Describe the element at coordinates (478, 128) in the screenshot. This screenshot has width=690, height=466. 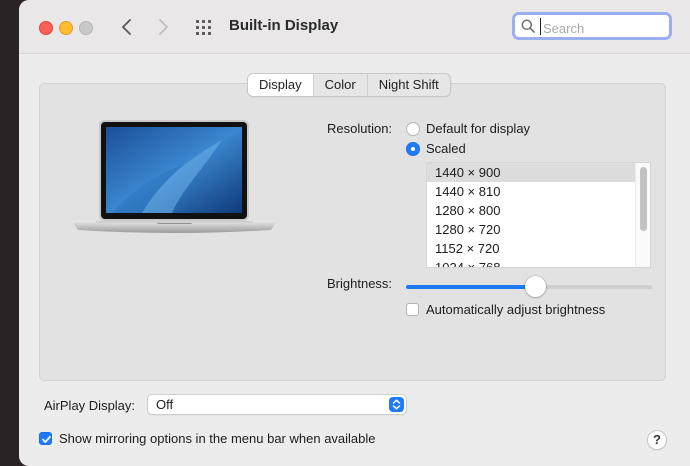
I see `radio-default-label: Default for display` at that location.